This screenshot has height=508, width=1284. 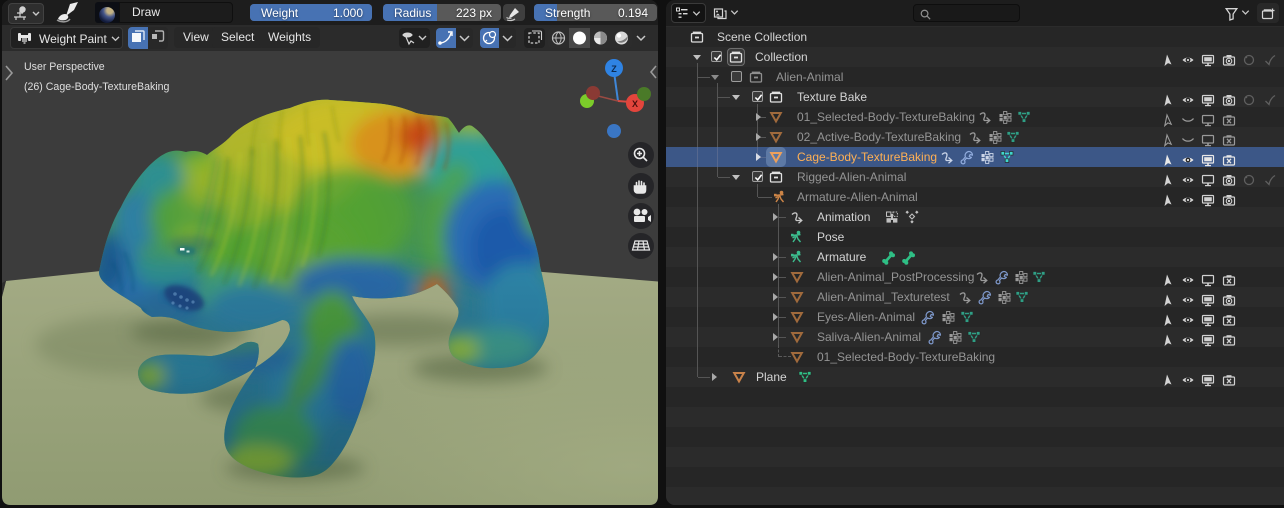 I want to click on svg-text: X, so click(x=635, y=104).